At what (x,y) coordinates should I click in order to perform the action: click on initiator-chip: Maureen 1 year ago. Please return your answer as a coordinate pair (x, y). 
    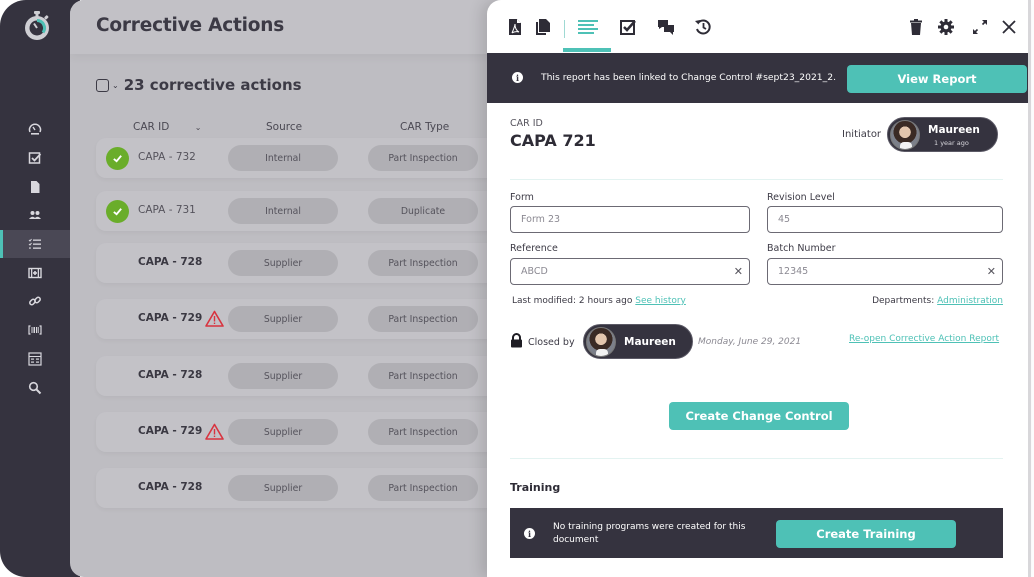
    Looking at the image, I should click on (942, 134).